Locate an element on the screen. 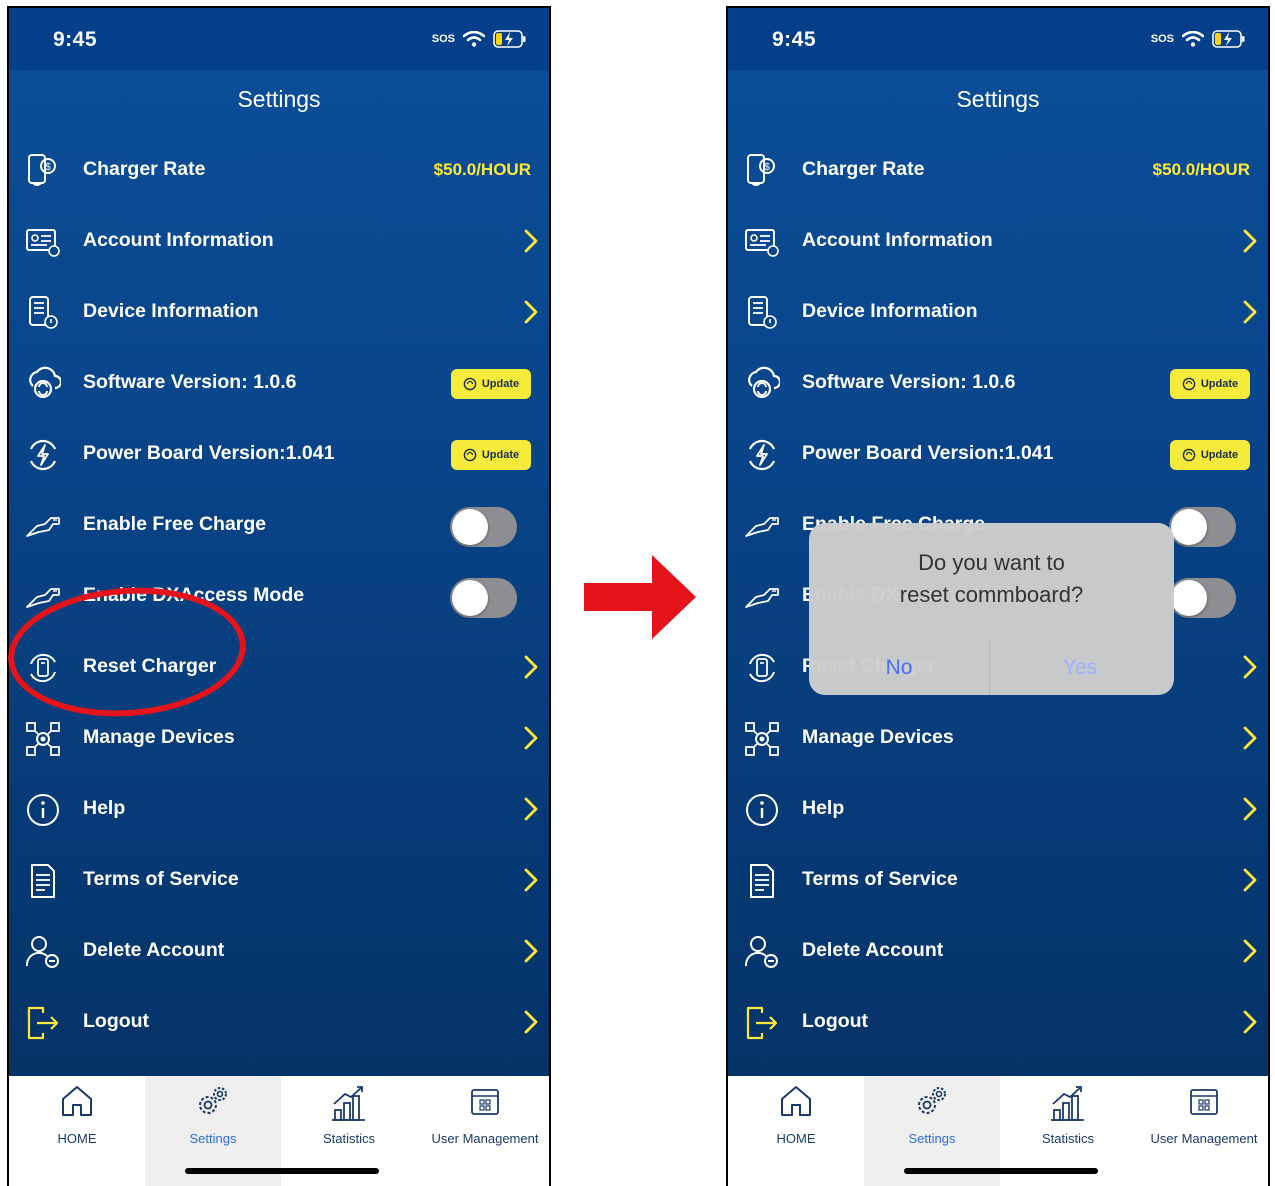  reset-confirm-dialog: Do you want to reset commboard? No Yes is located at coordinates (991, 609).